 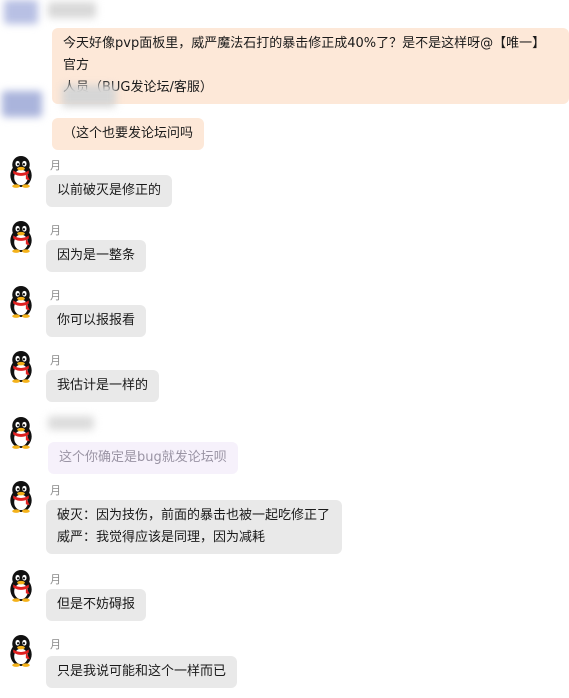 What do you see at coordinates (284, 185) in the screenshot?
I see `chat-message: 月 以前破灭是修正的` at bounding box center [284, 185].